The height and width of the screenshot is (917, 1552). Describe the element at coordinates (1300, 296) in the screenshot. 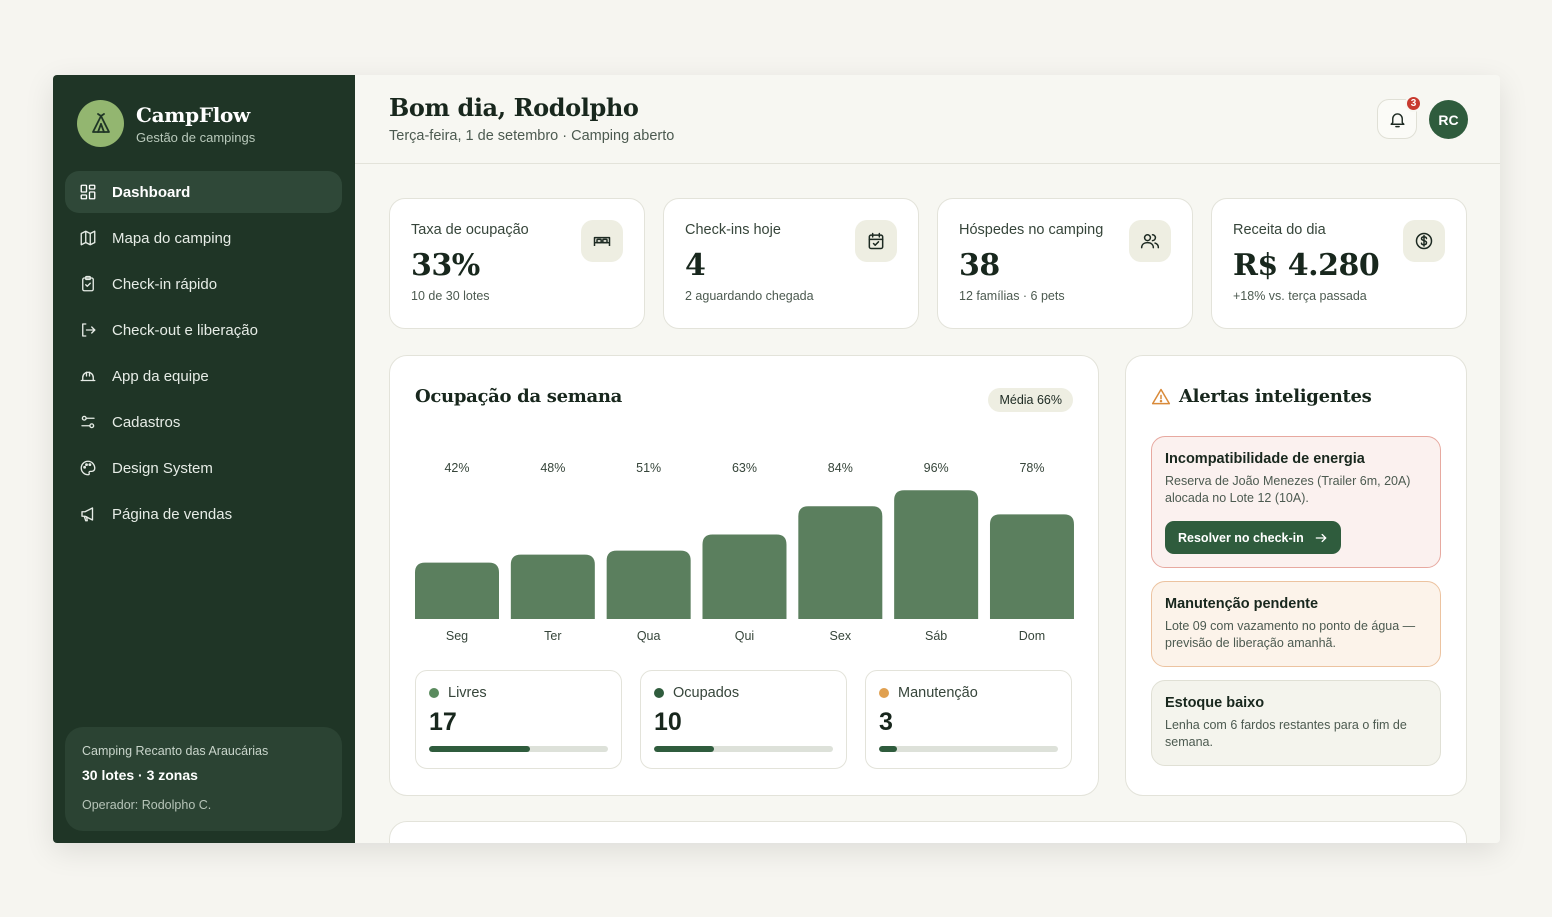

I see `stat-subtext: +18% vs. terça passada` at that location.